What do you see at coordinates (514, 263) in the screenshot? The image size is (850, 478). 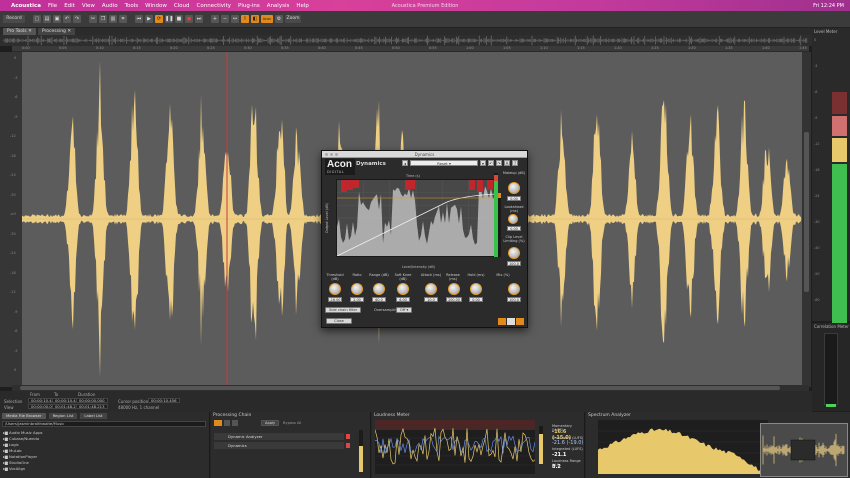 I see `clip-limiting-value-field: 100.0` at bounding box center [514, 263].